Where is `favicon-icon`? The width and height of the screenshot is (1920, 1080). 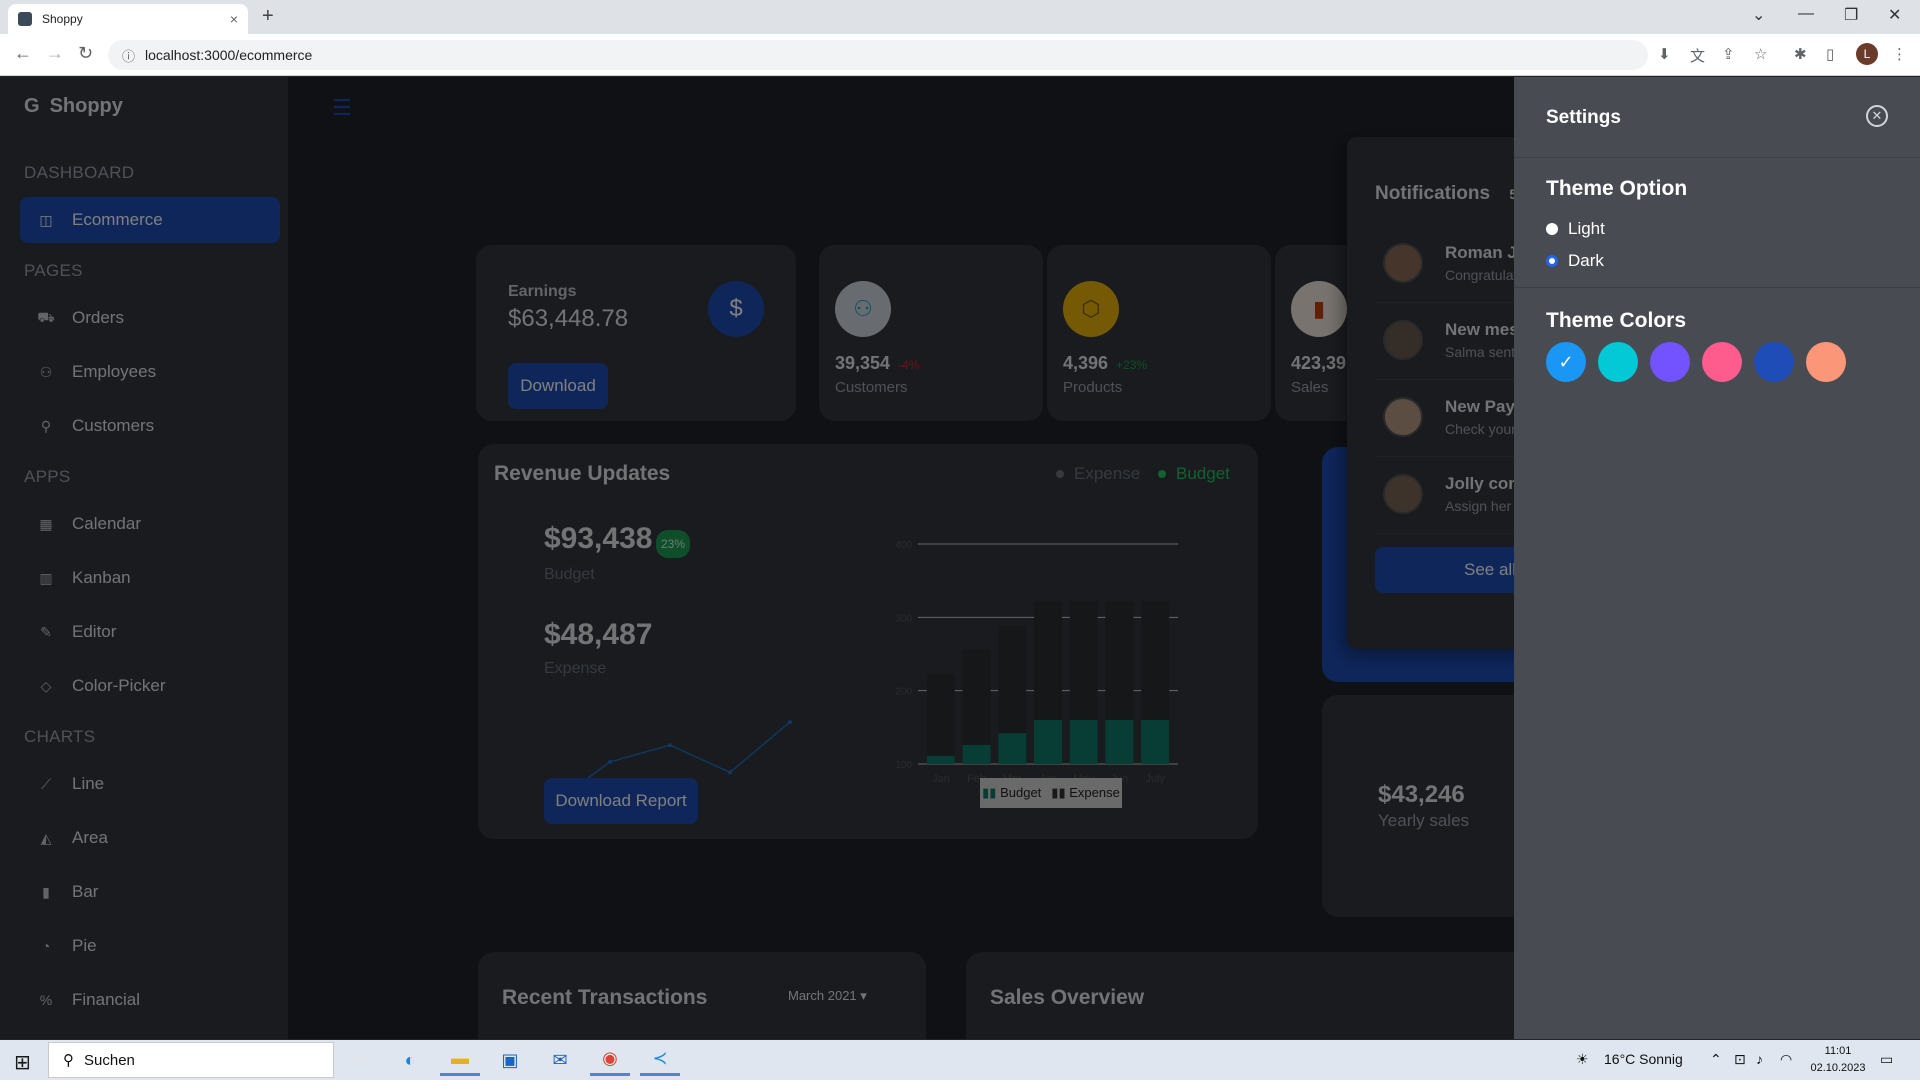 favicon-icon is located at coordinates (25, 19).